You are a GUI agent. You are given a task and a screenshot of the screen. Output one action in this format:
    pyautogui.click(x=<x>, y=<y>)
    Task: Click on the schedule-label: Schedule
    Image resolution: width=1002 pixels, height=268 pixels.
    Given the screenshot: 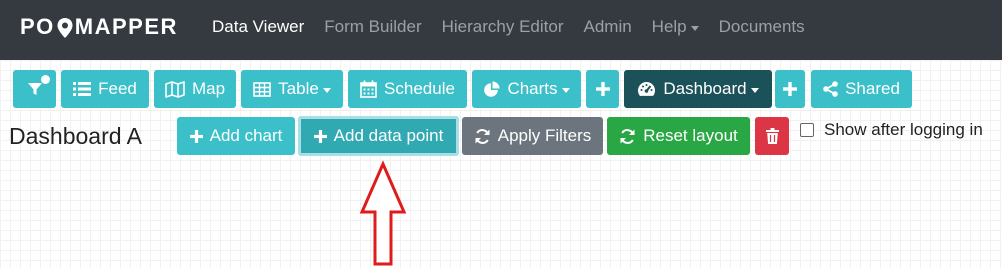 What is the action you would take?
    pyautogui.click(x=419, y=88)
    